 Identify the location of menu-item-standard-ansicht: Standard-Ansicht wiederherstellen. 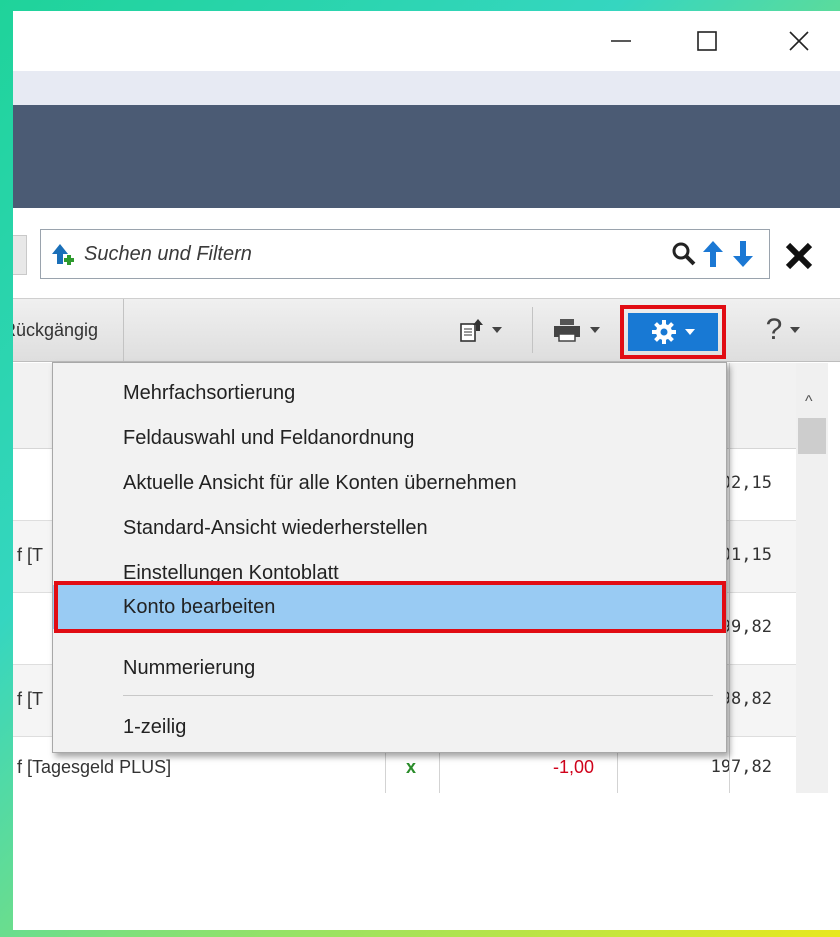
(389, 528).